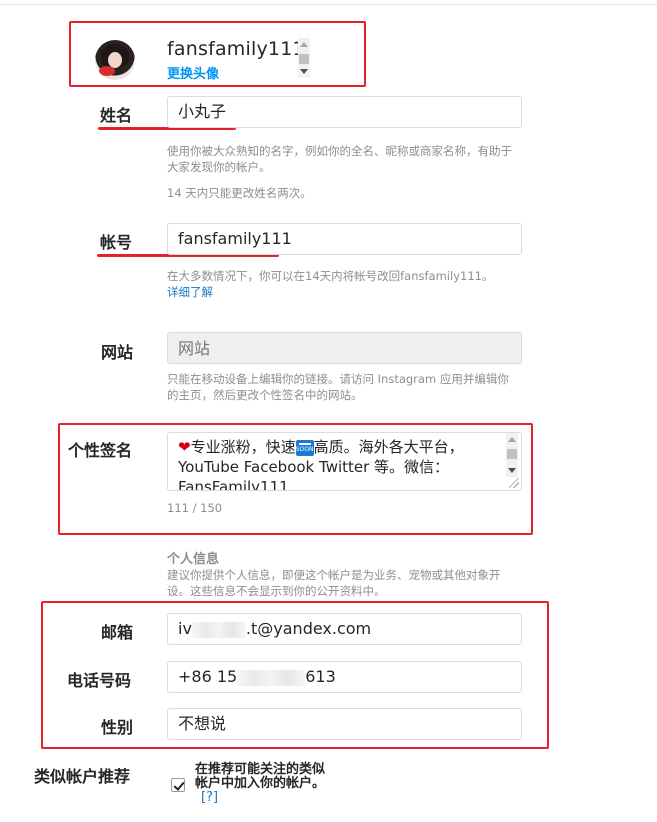  Describe the element at coordinates (304, 44) in the screenshot. I see `scroll-up-icon` at that location.